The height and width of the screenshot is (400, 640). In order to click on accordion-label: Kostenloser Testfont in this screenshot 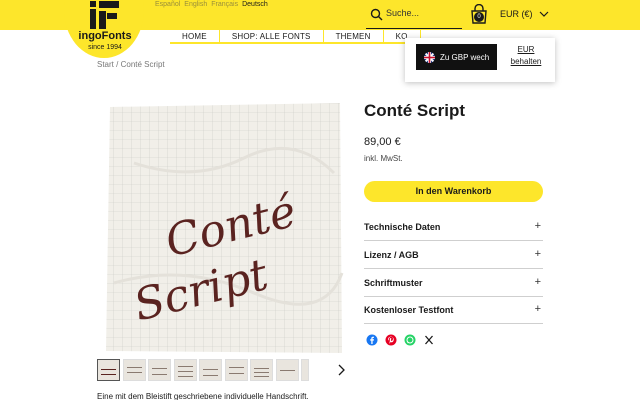, I will do `click(409, 310)`.